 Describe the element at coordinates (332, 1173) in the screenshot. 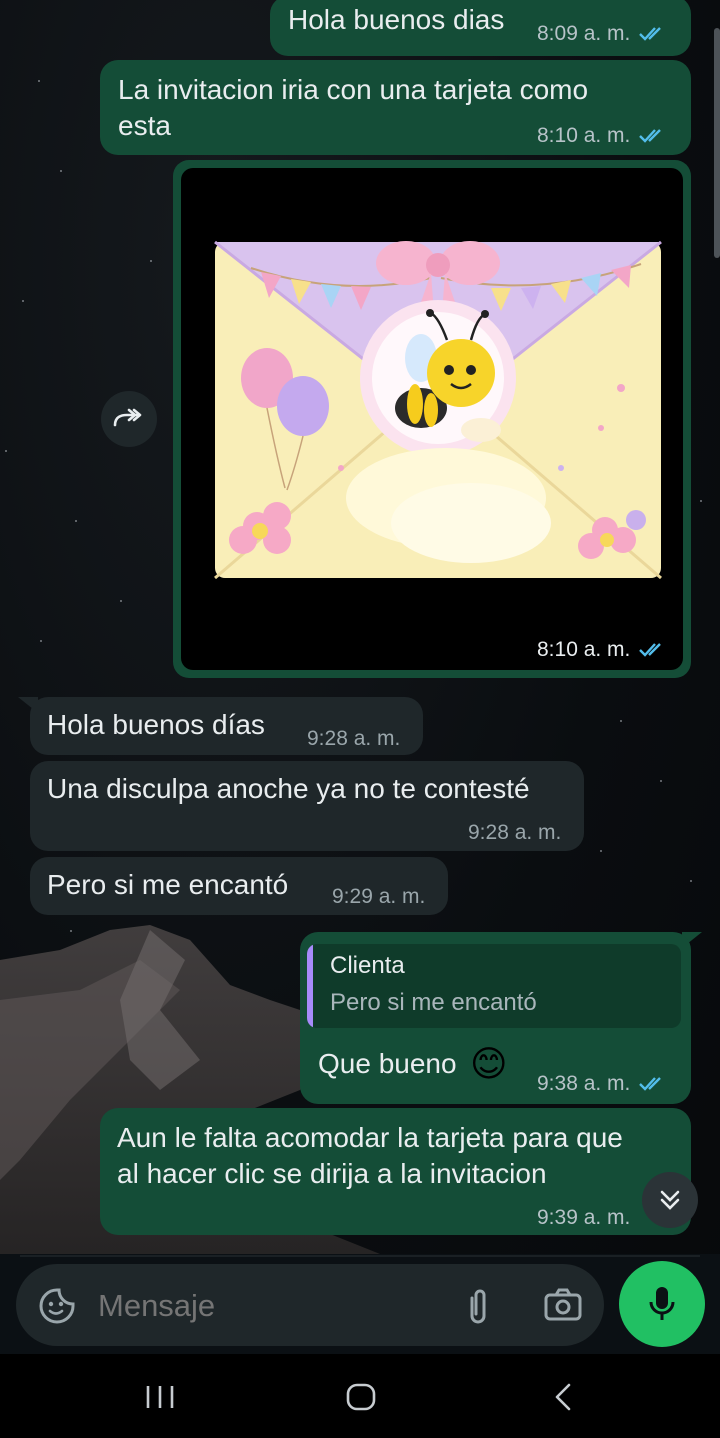

I see `message-text-line: al hacer clic se dirija a la invitacion` at that location.